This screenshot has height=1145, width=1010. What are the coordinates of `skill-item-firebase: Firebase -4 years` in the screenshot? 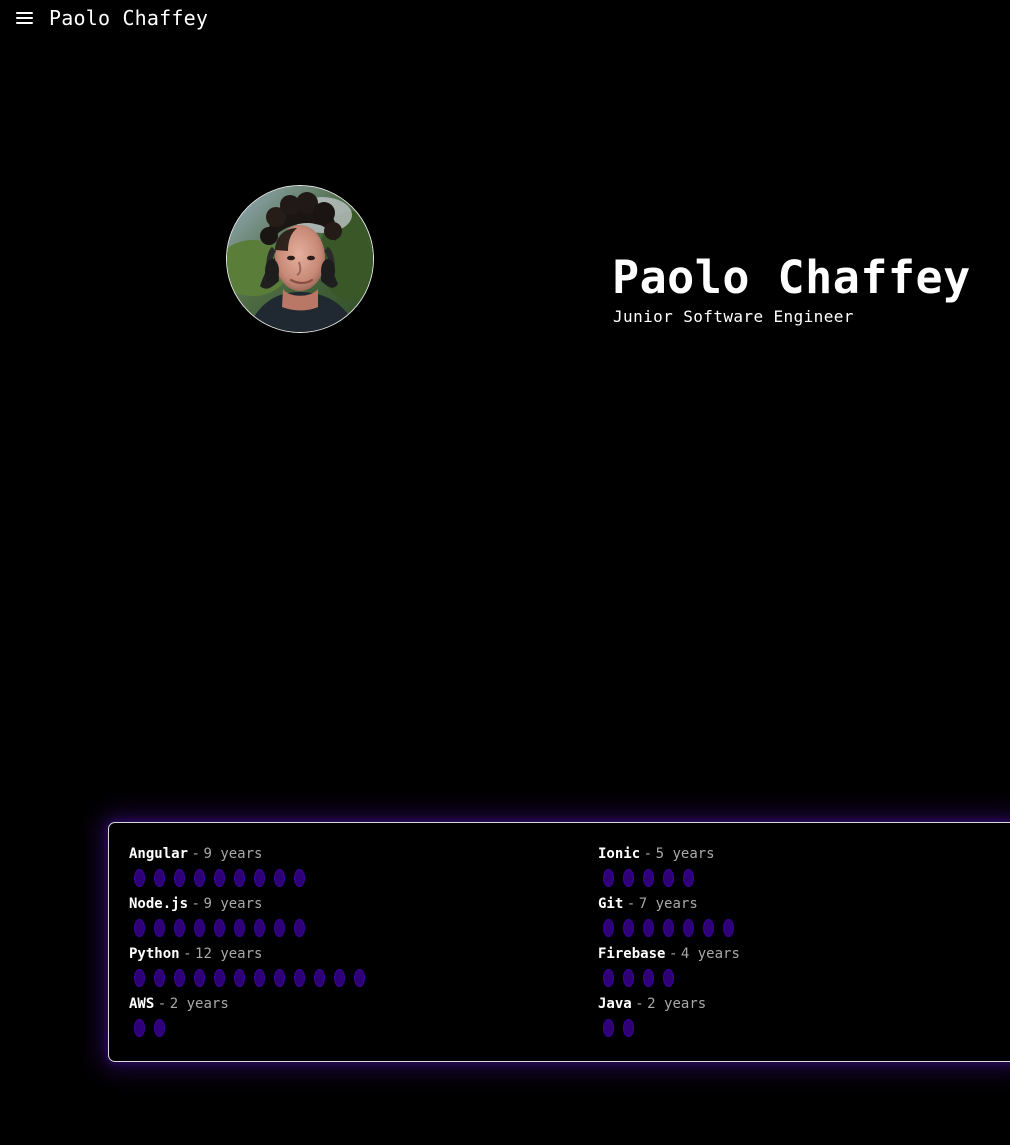 It's located at (669, 968).